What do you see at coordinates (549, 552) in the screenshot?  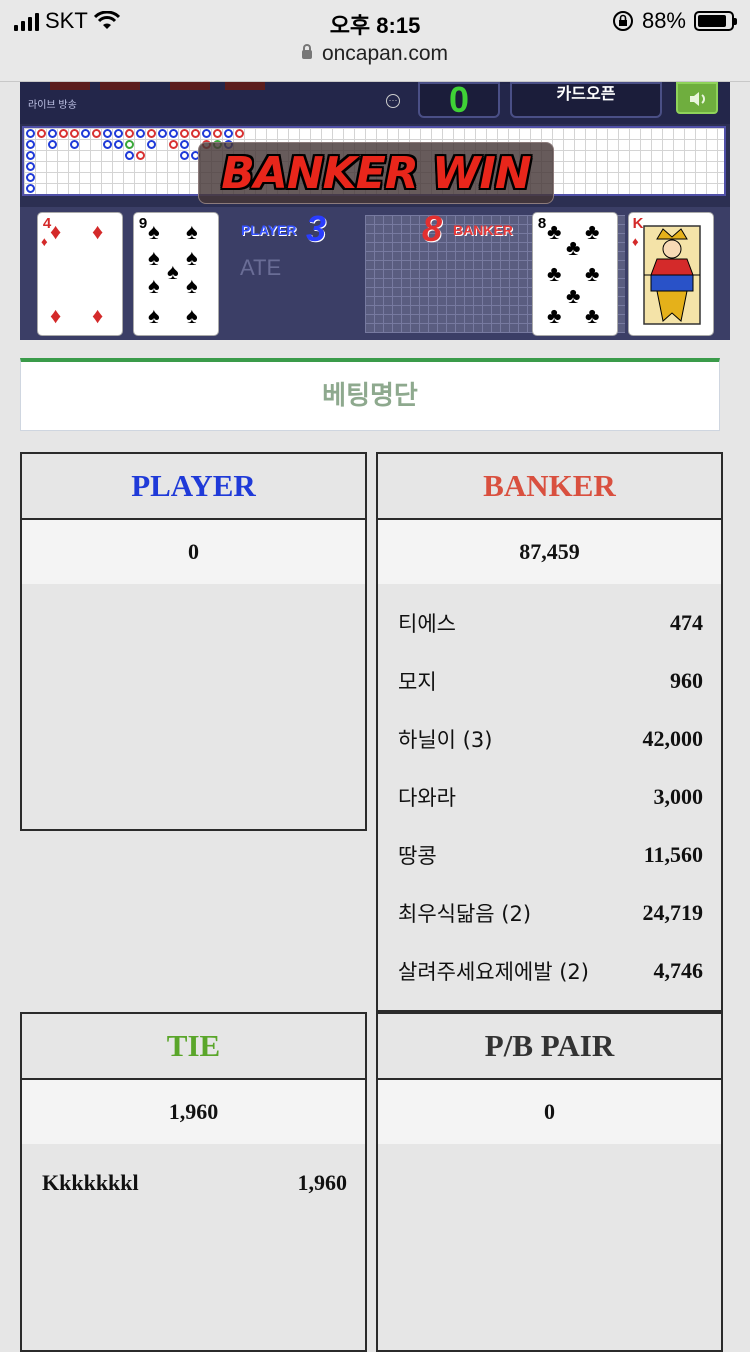 I see `banker-bets-total: 87,459` at bounding box center [549, 552].